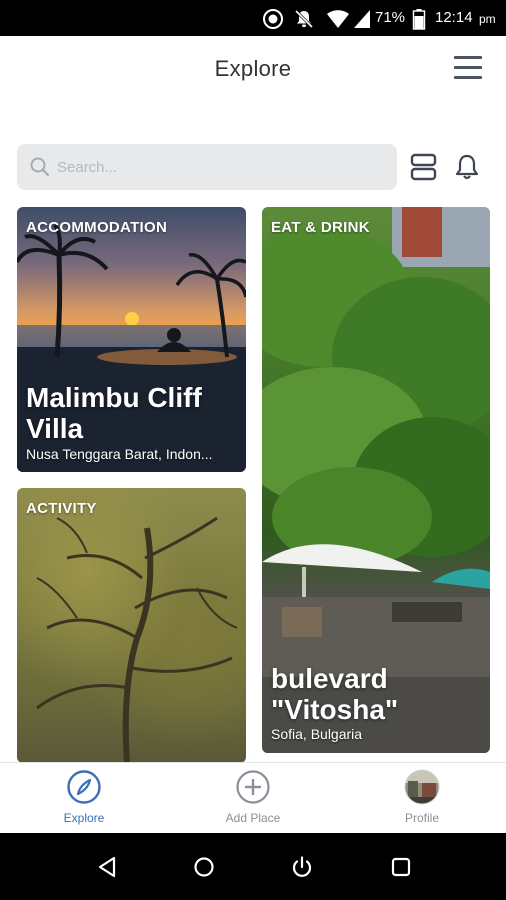 This screenshot has width=506, height=900. What do you see at coordinates (97, 227) in the screenshot?
I see `card-category: ACCOMMODATION` at bounding box center [97, 227].